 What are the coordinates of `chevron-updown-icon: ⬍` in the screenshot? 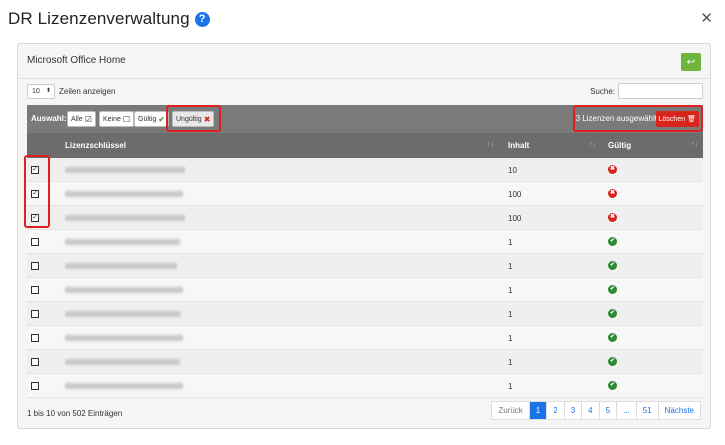 It's located at (48, 91).